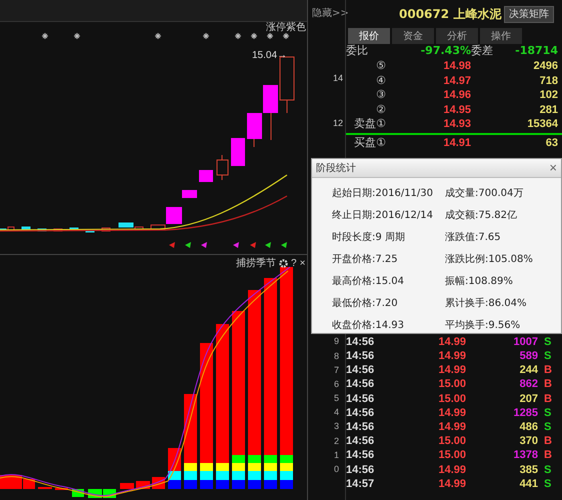 This screenshot has width=562, height=500. Describe the element at coordinates (482, 51) in the screenshot. I see `diff-label: 委差` at that location.